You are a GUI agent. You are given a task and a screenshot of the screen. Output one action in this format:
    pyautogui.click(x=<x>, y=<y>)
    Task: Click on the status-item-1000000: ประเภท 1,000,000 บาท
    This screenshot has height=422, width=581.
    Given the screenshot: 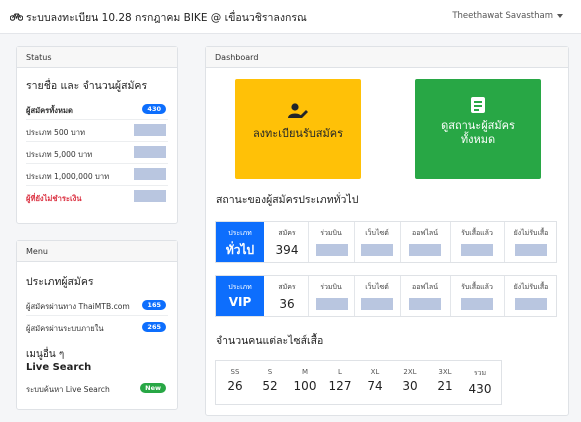 What is the action you would take?
    pyautogui.click(x=97, y=175)
    